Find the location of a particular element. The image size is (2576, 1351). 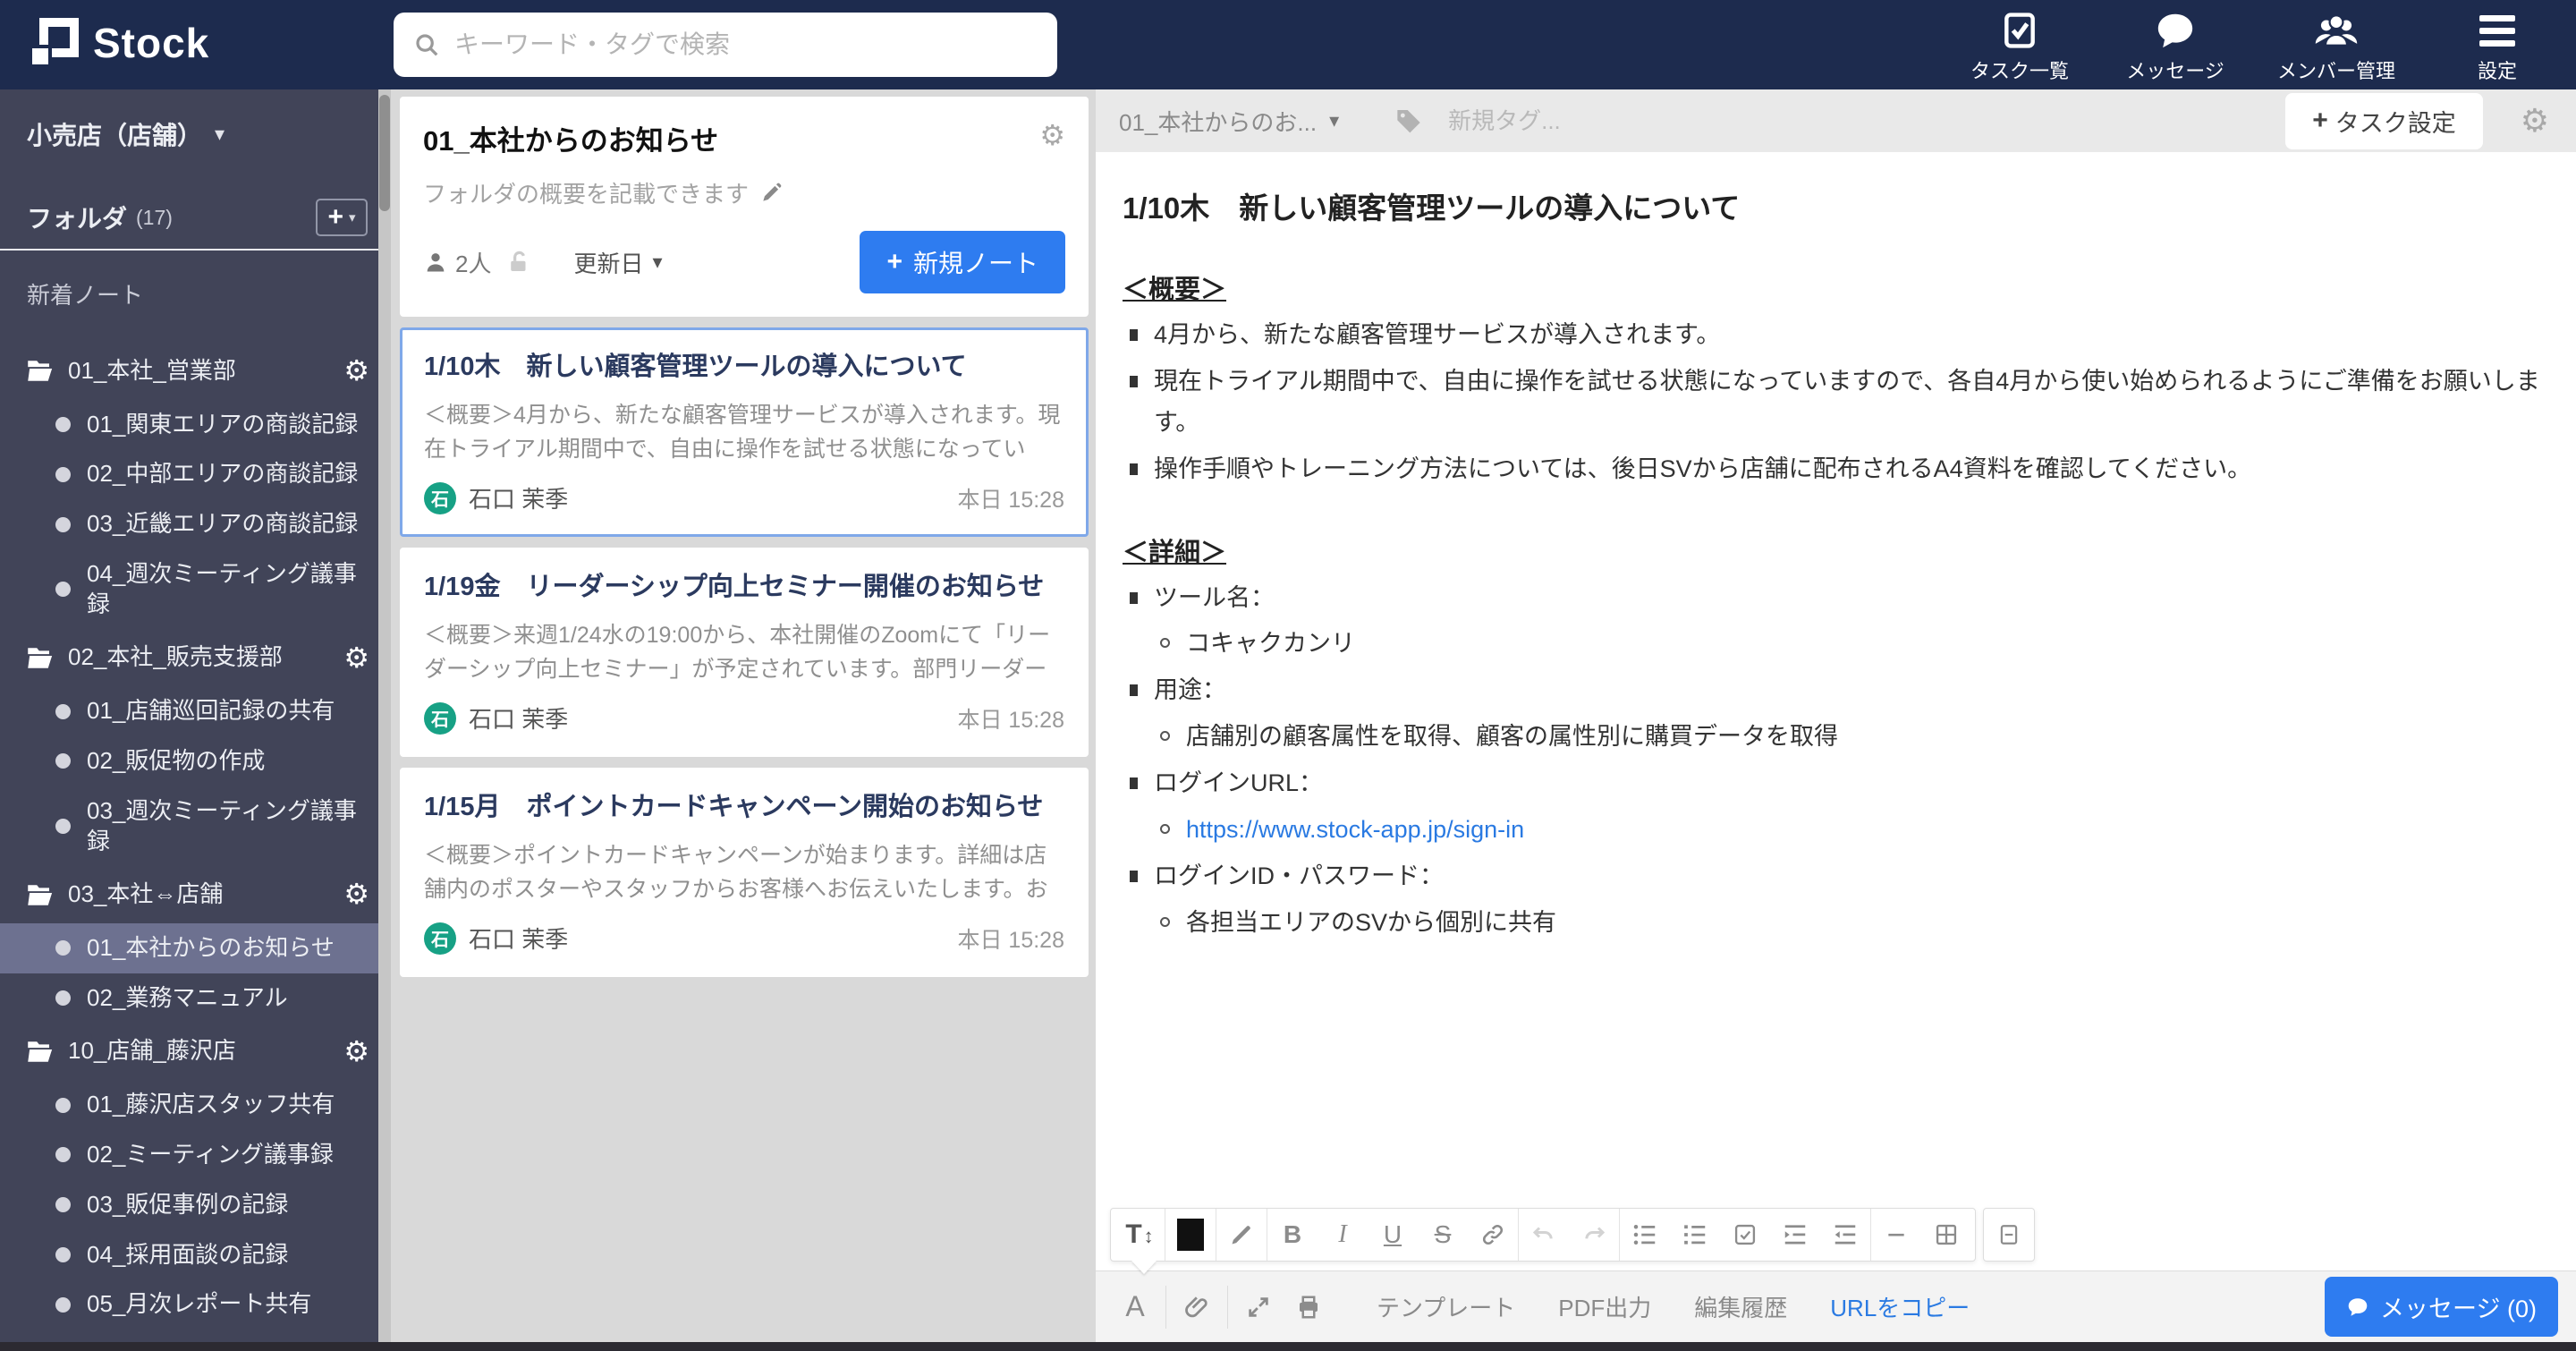

sort-selector: 更新日 is located at coordinates (617, 262).